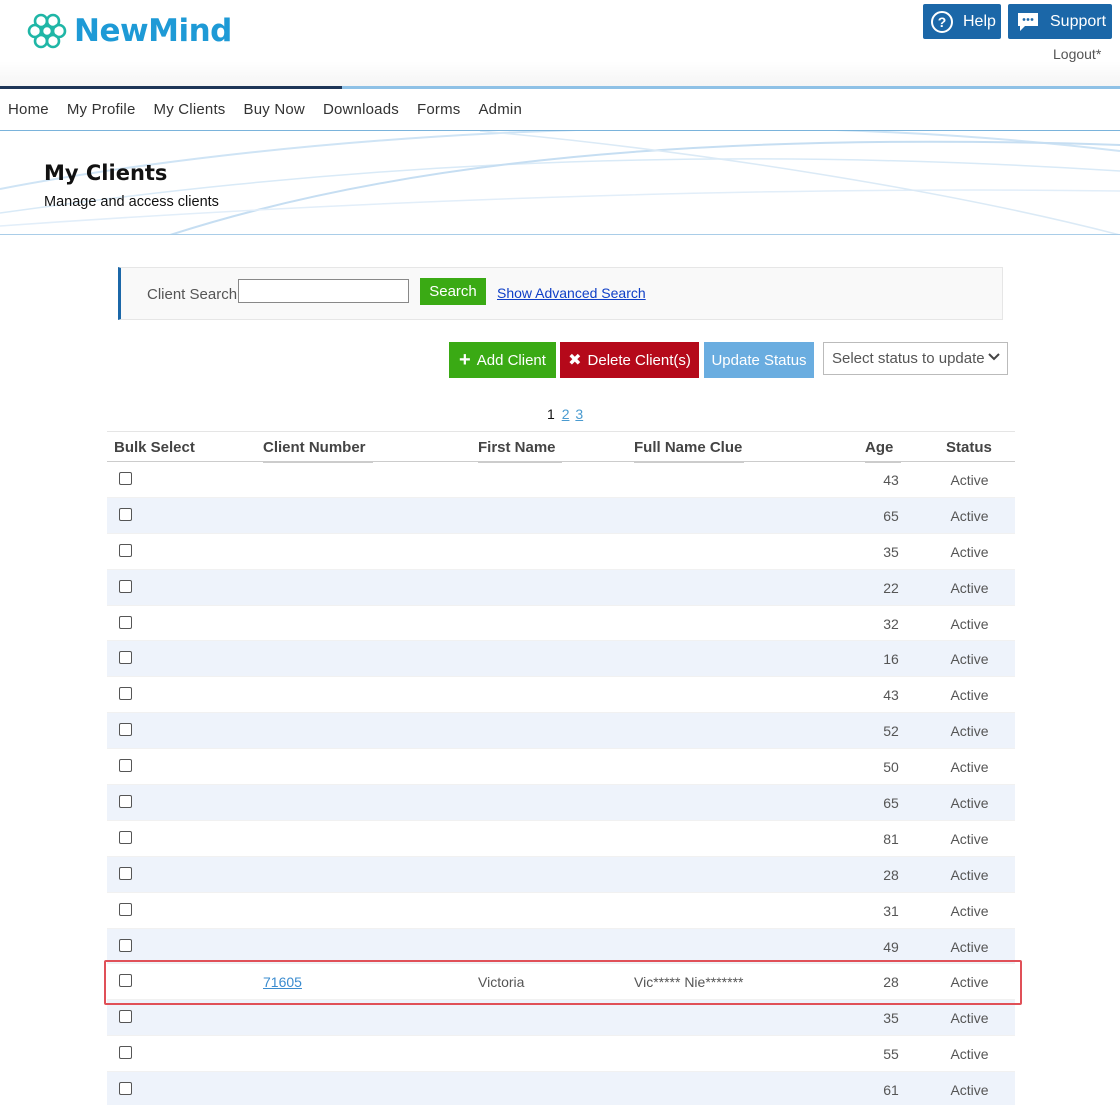 The width and height of the screenshot is (1120, 1105). I want to click on nav-item-downloads: Downloads, so click(361, 109).